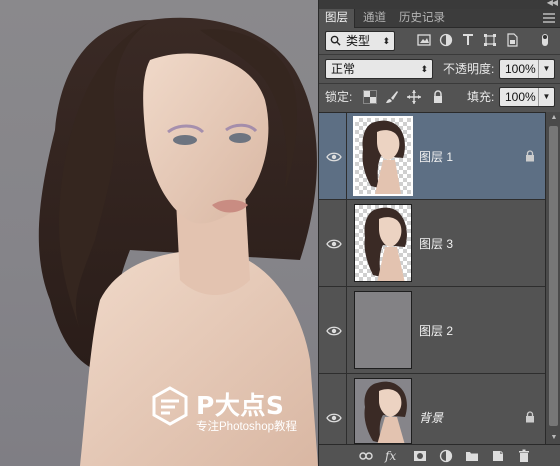  What do you see at coordinates (512, 40) in the screenshot?
I see `filter-smart-object-icon` at bounding box center [512, 40].